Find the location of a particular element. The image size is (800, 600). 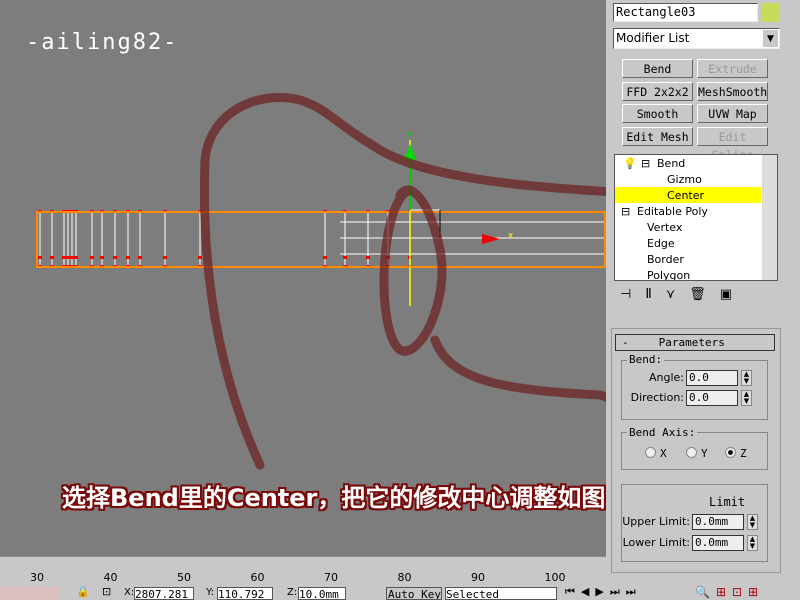

timeline-tick-label: 100 is located at coordinates (555, 577).